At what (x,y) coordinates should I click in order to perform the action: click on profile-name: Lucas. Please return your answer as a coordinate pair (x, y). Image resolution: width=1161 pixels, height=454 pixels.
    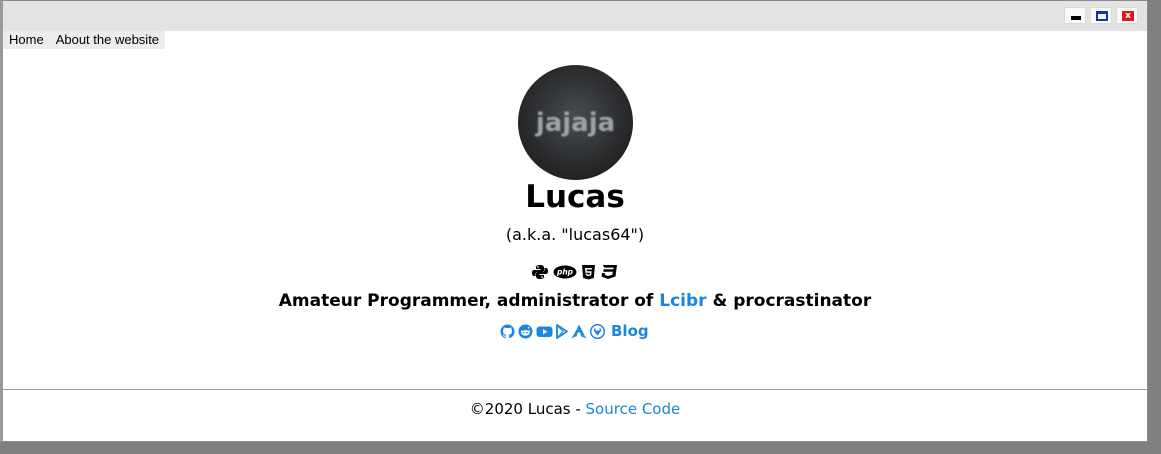
    Looking at the image, I should click on (575, 197).